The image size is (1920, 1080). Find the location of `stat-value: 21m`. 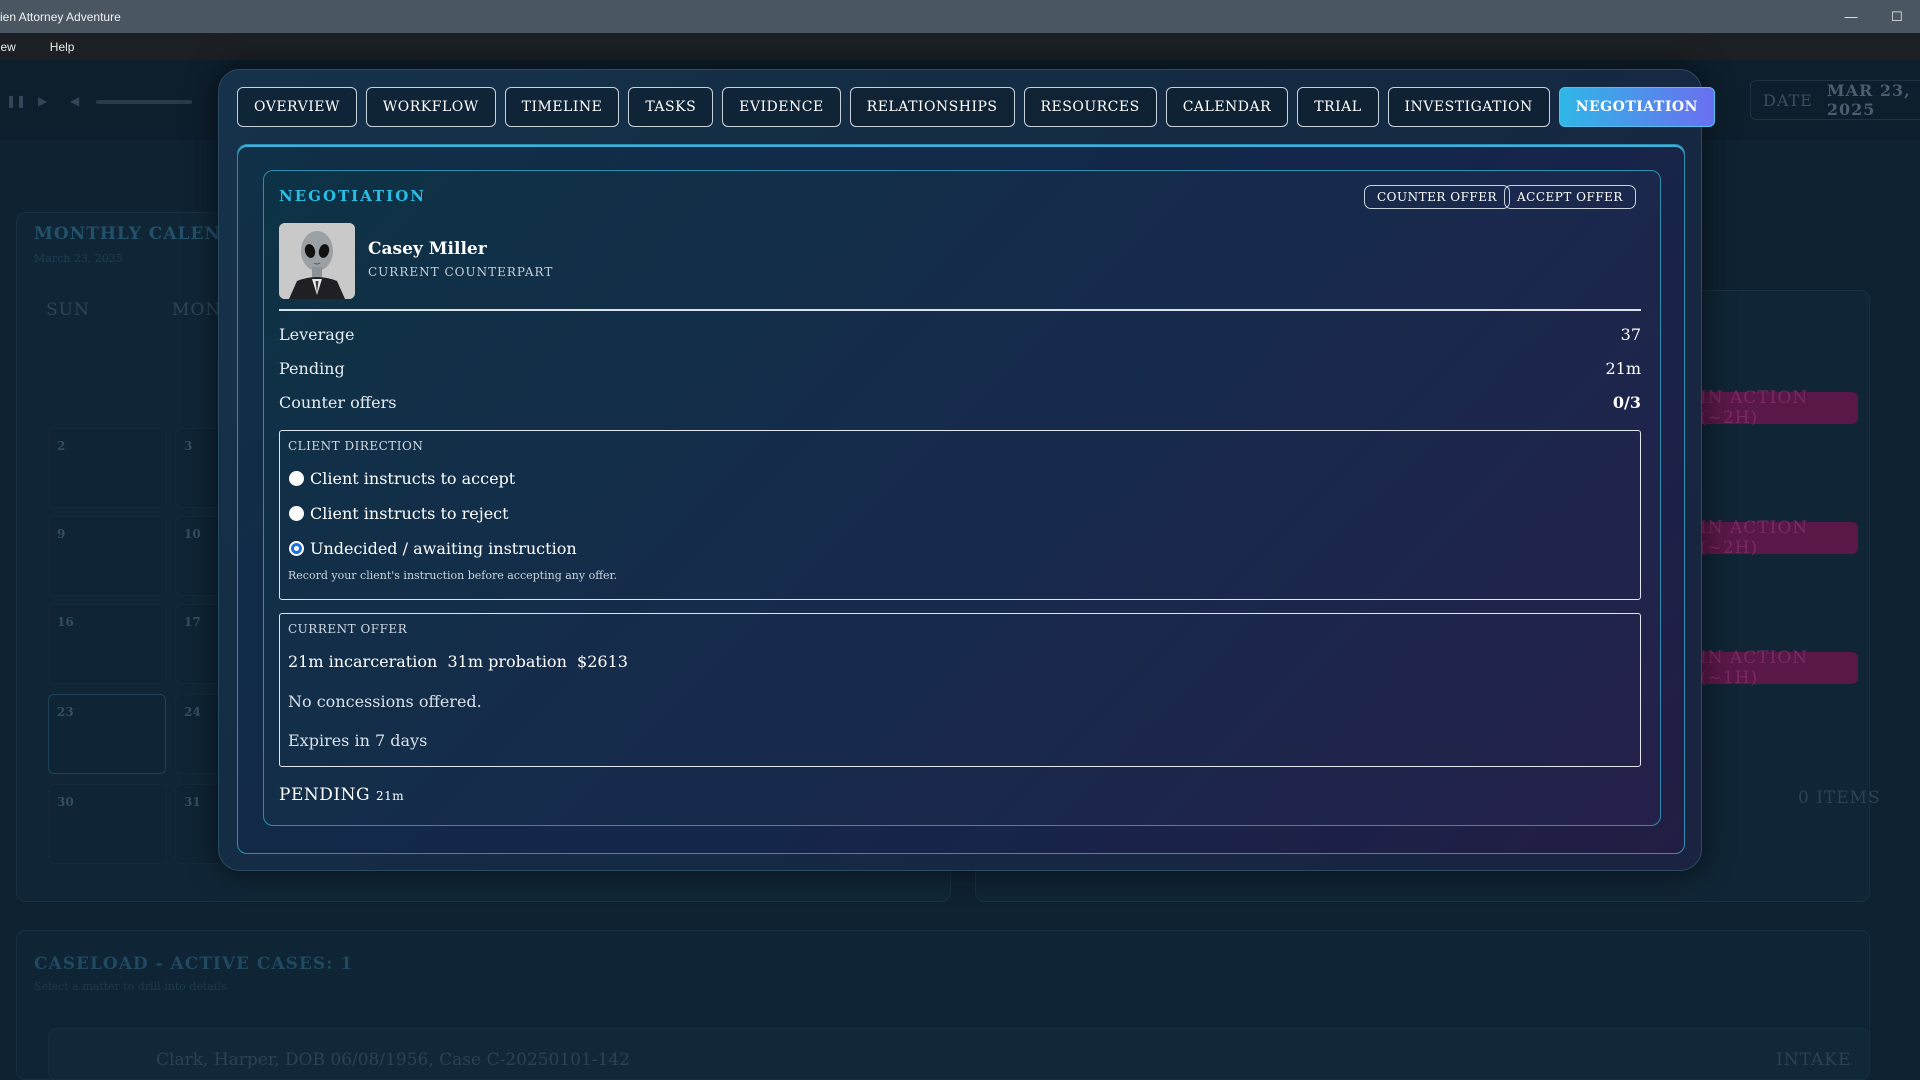

stat-value: 21m is located at coordinates (1623, 368).